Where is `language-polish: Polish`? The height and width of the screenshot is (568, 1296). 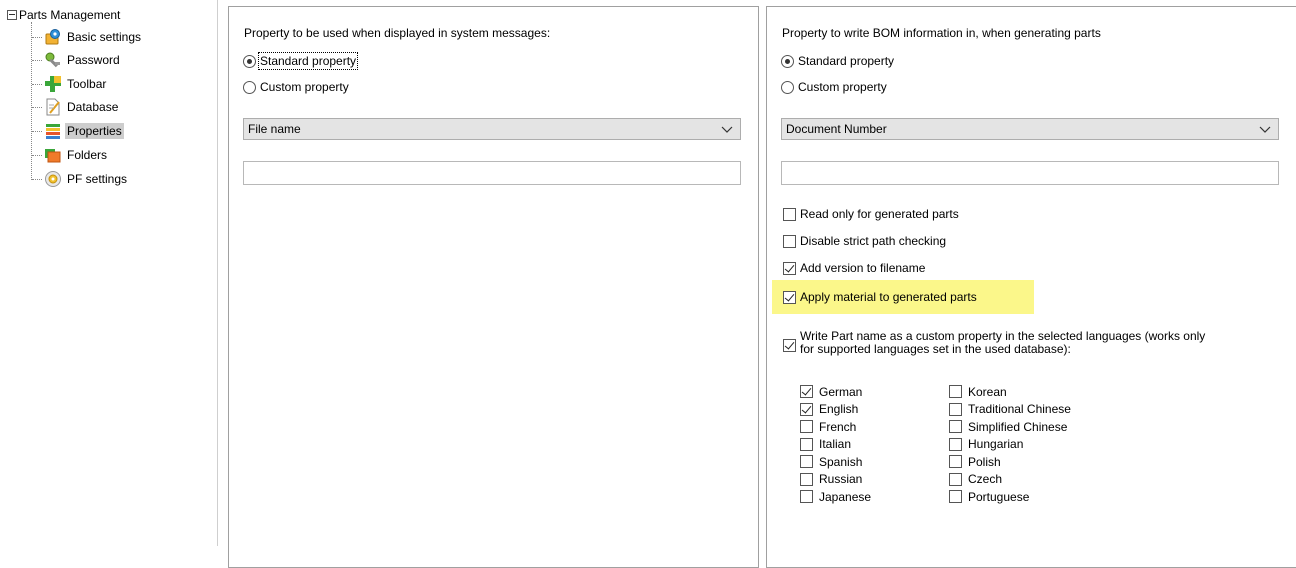 language-polish: Polish is located at coordinates (1010, 462).